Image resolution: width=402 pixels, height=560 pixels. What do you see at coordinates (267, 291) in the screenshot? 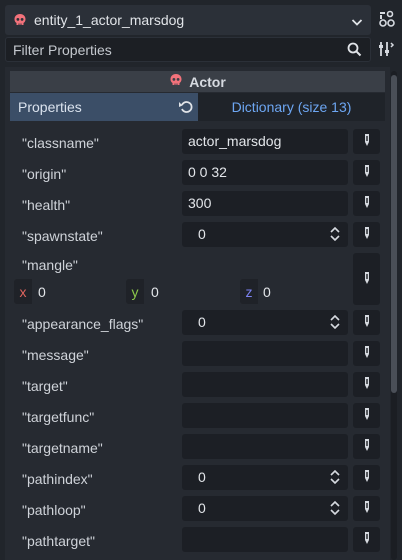
I see `vector-z-value: 0` at bounding box center [267, 291].